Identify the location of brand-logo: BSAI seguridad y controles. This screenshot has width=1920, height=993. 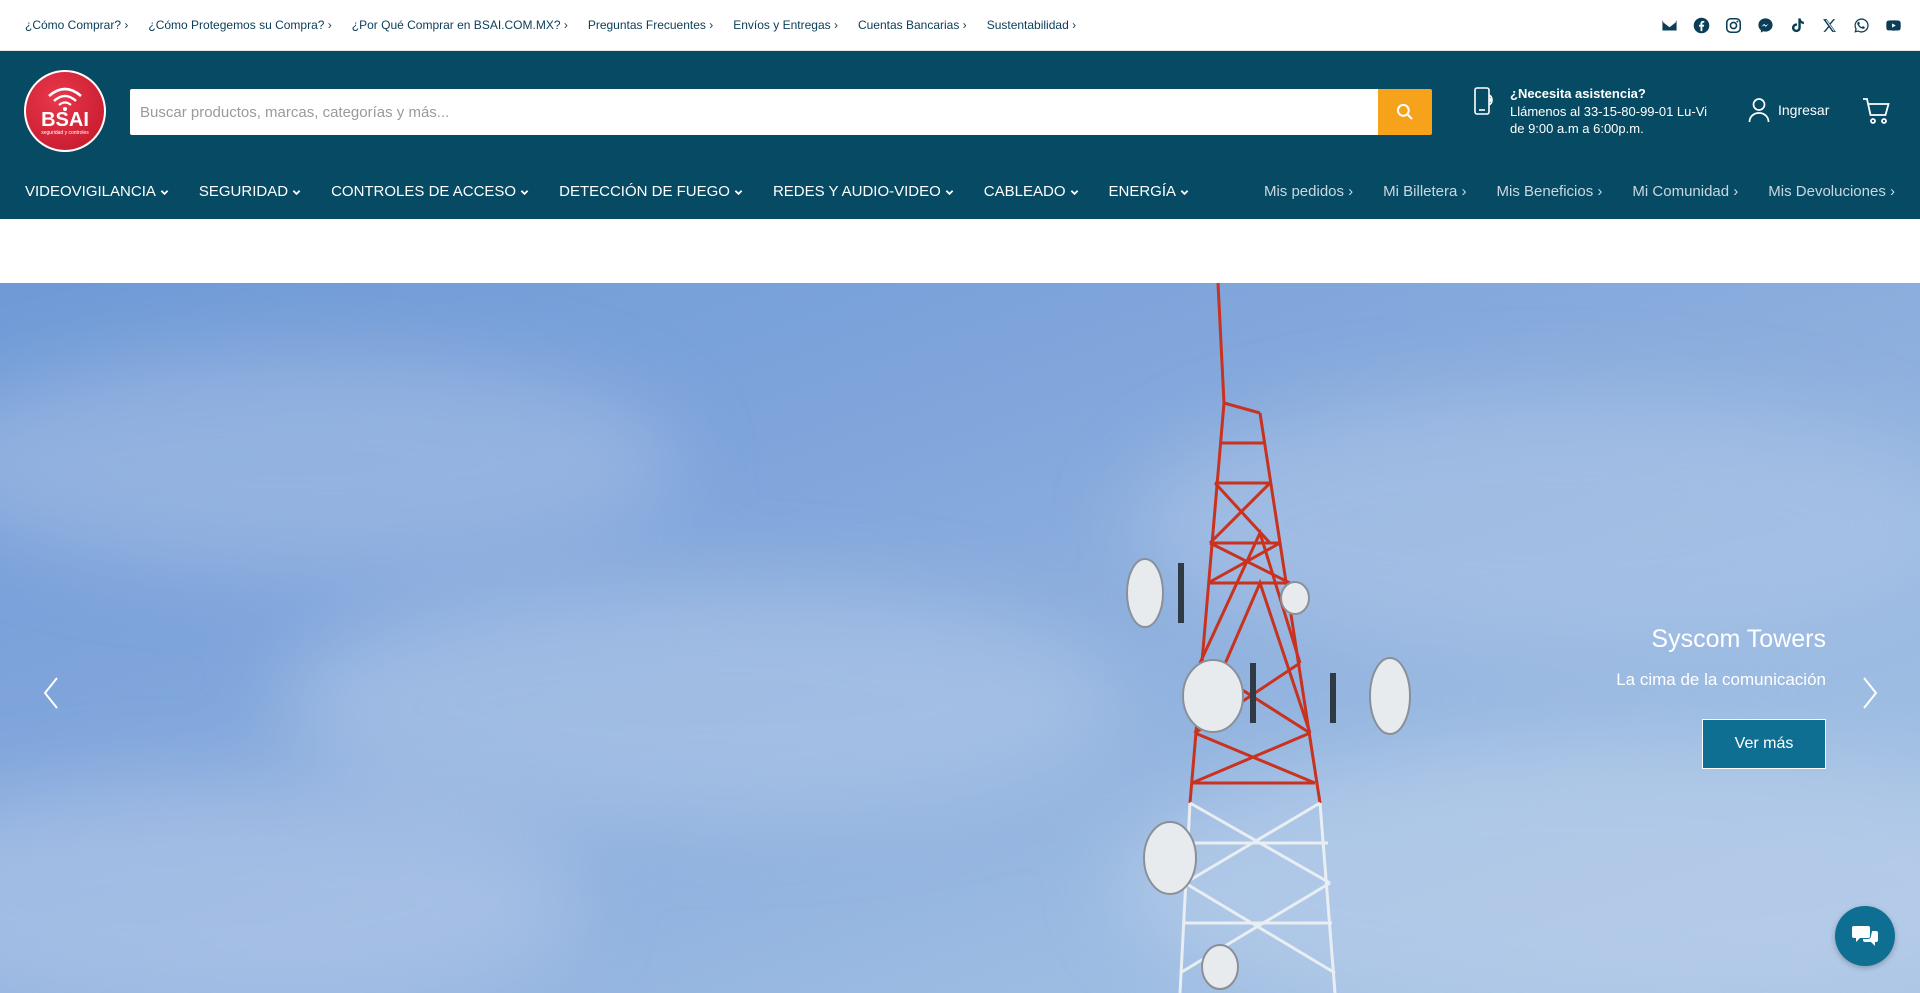
(65, 111).